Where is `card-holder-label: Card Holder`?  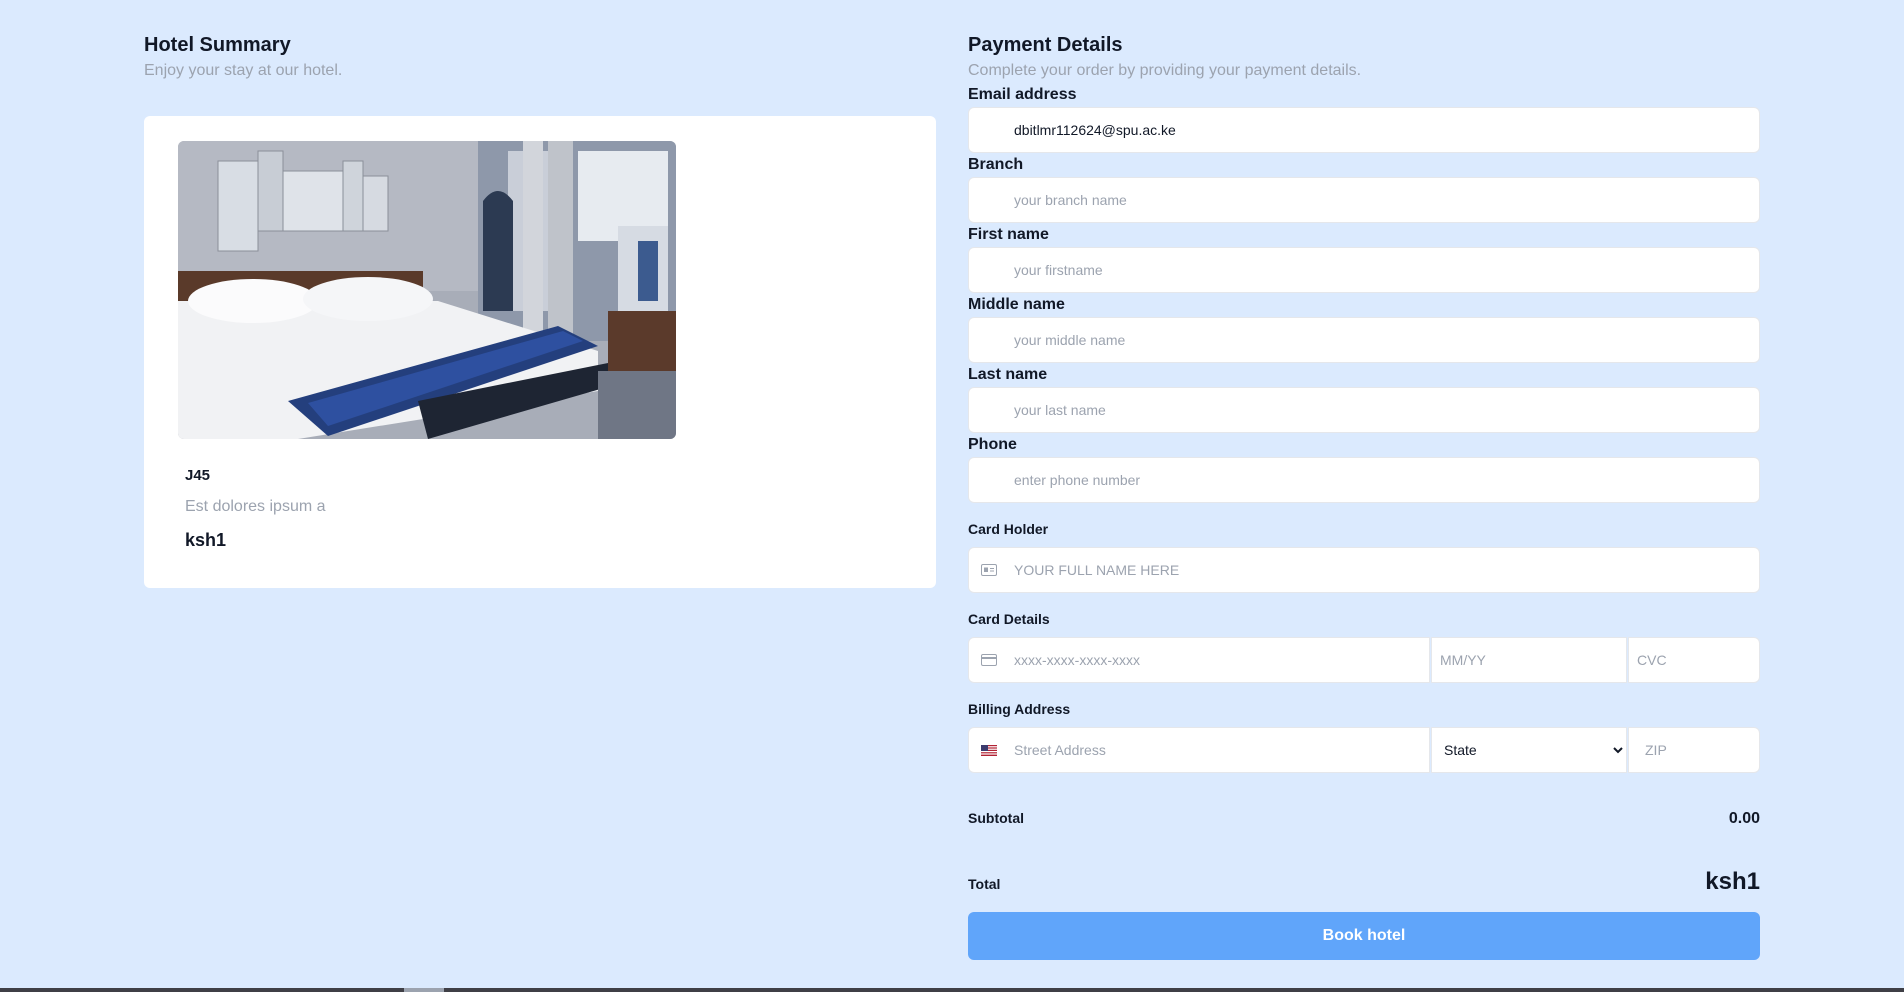 card-holder-label: Card Holder is located at coordinates (1008, 529).